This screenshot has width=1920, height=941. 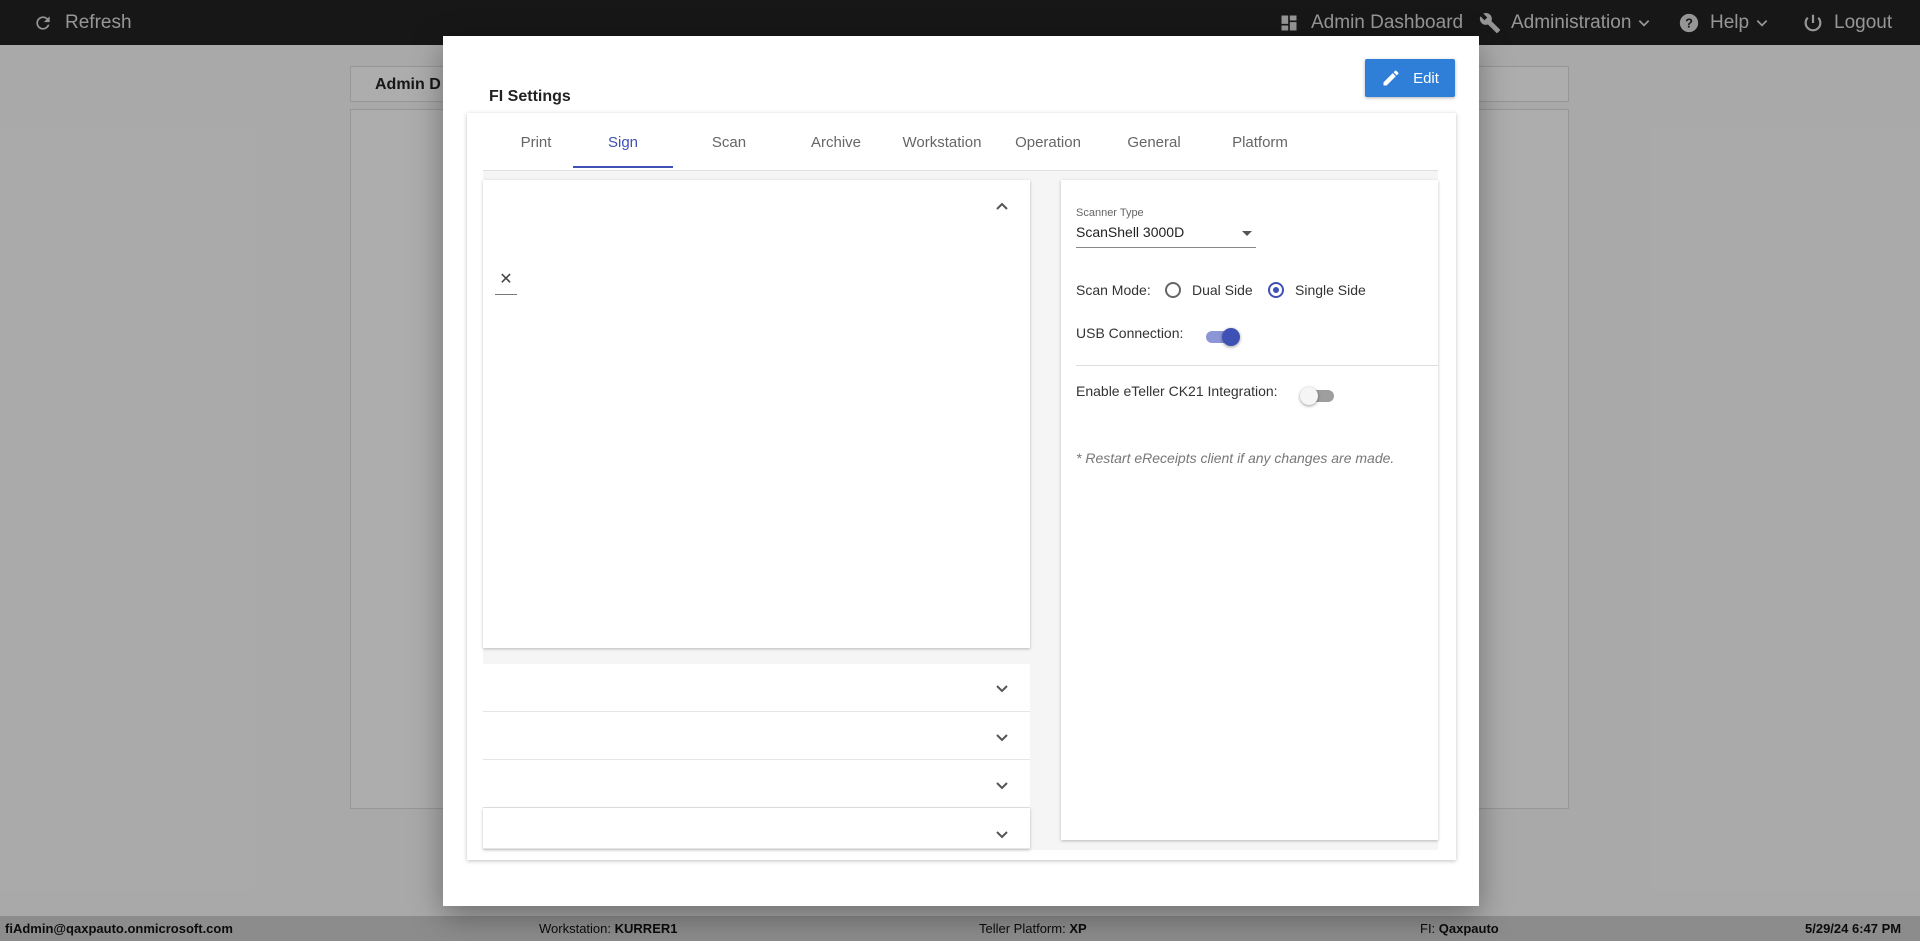 I want to click on active-tab-indicator, so click(x=623, y=167).